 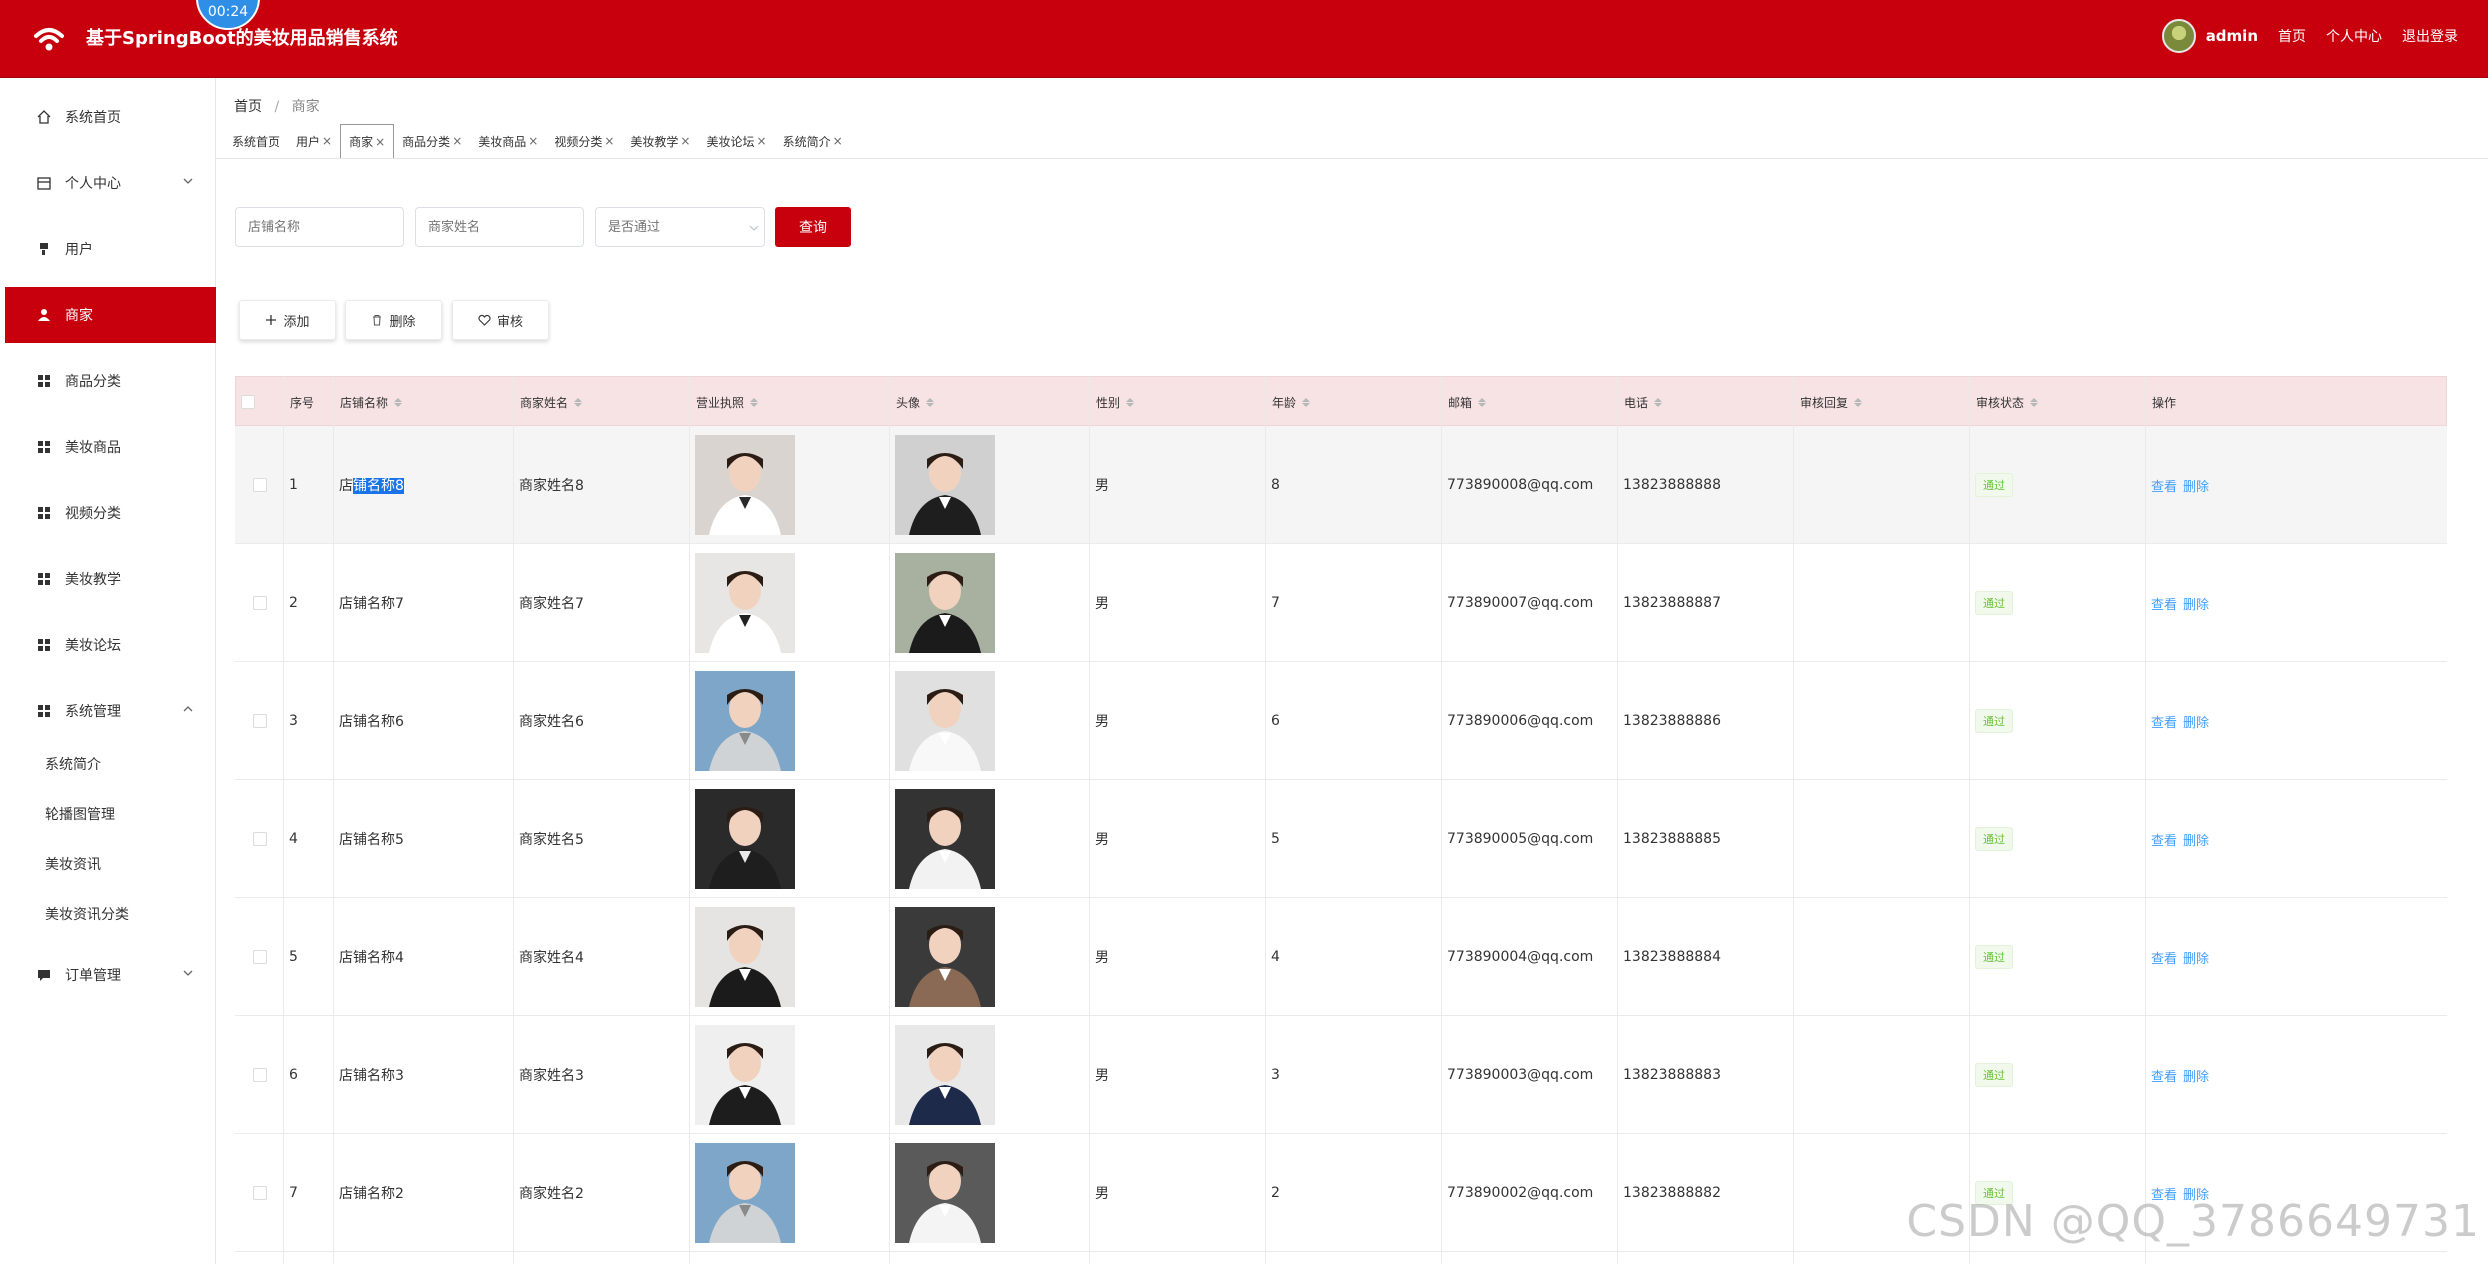 I want to click on th-age: 年龄, so click(x=1290, y=402).